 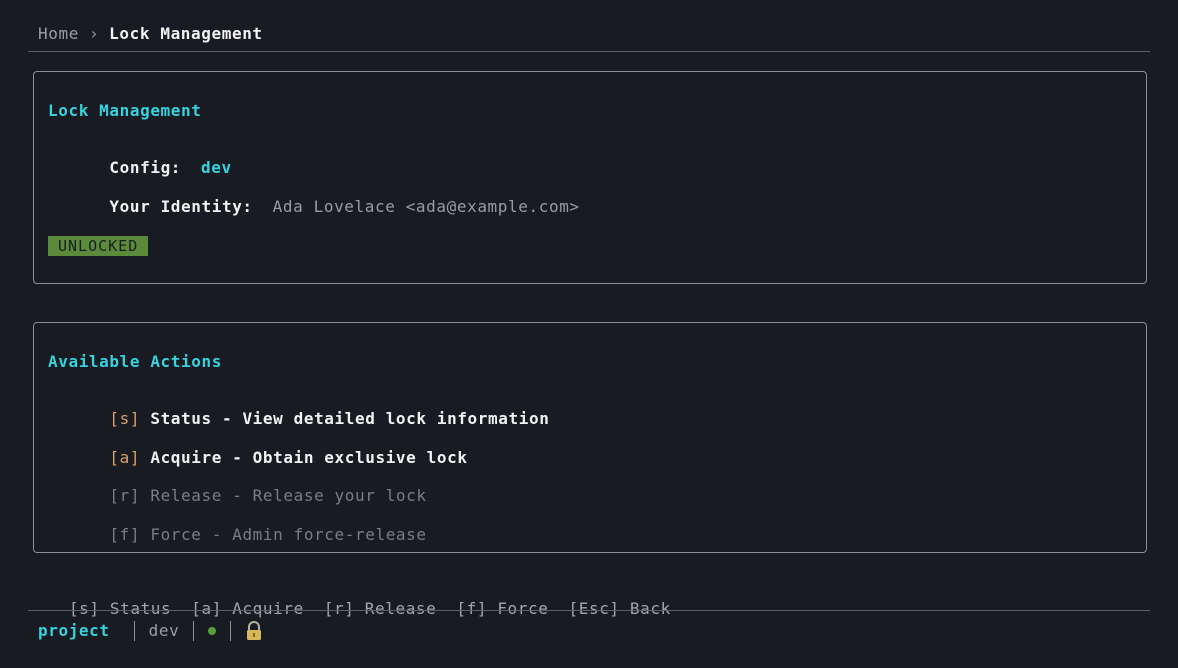 I want to click on config-value: dev, so click(x=216, y=167).